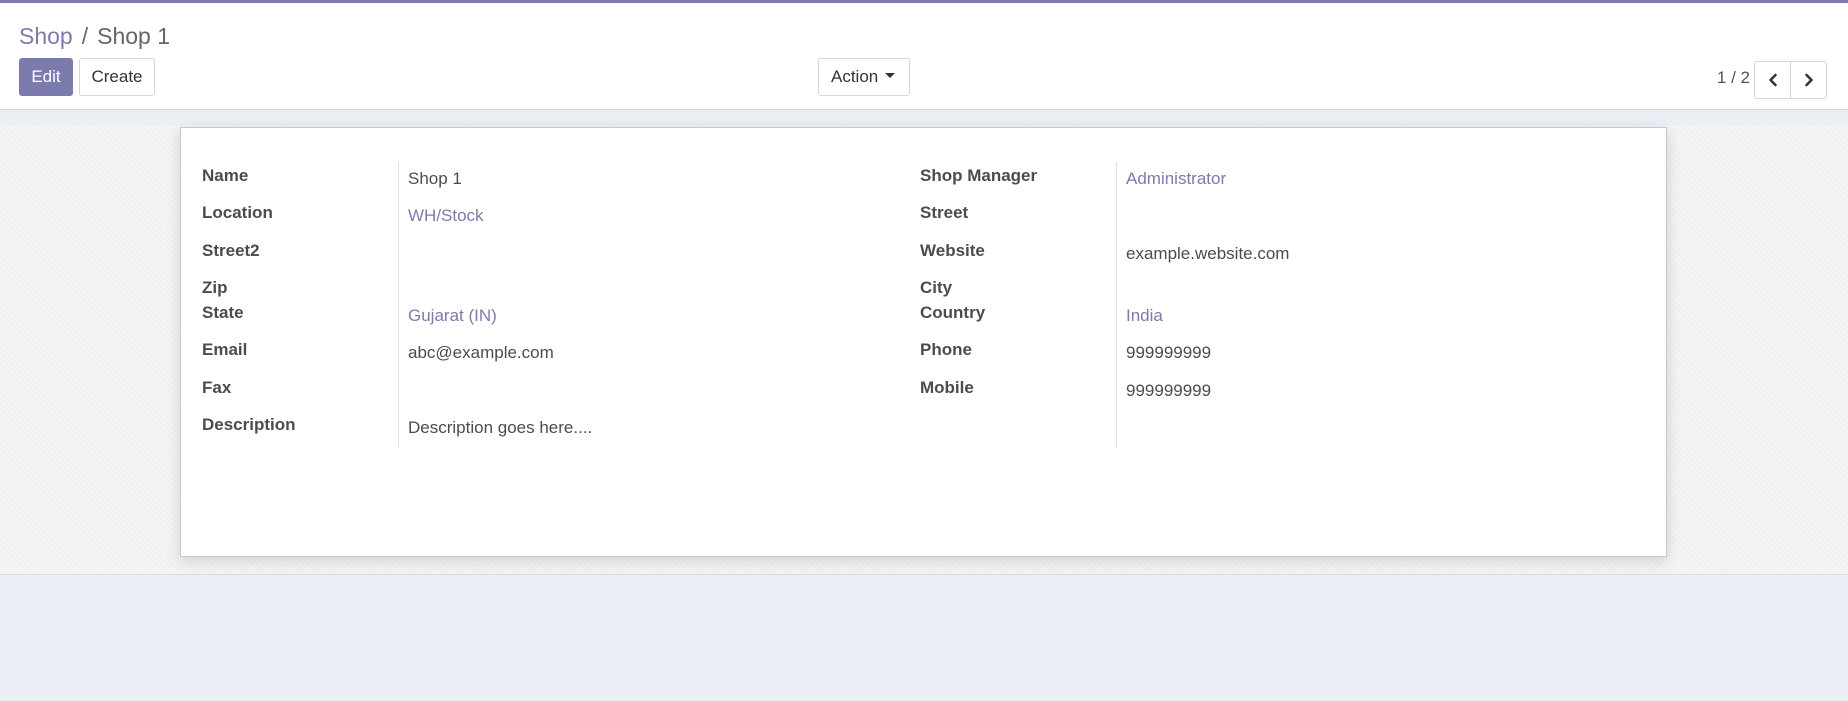 The image size is (1848, 701). I want to click on country-label: Country, so click(953, 312).